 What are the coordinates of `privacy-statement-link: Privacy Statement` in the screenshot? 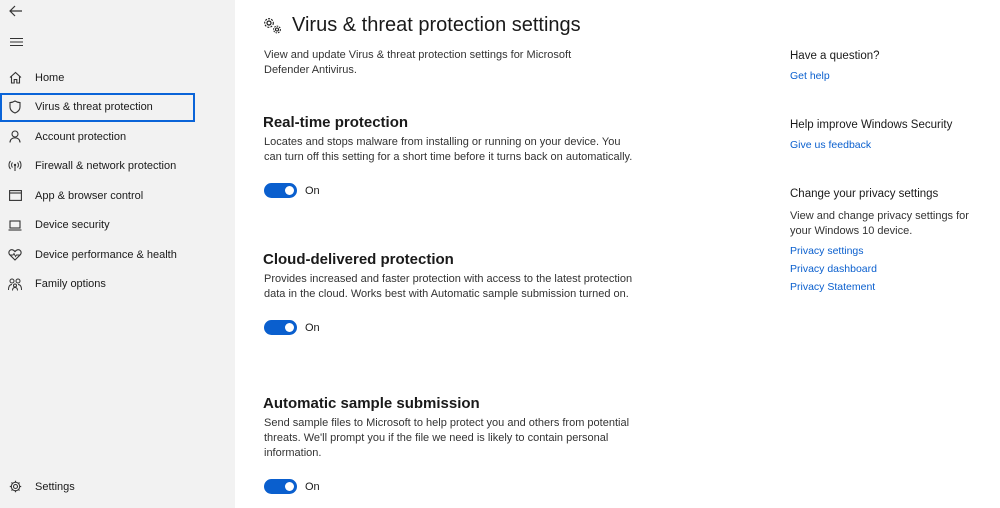 It's located at (890, 287).